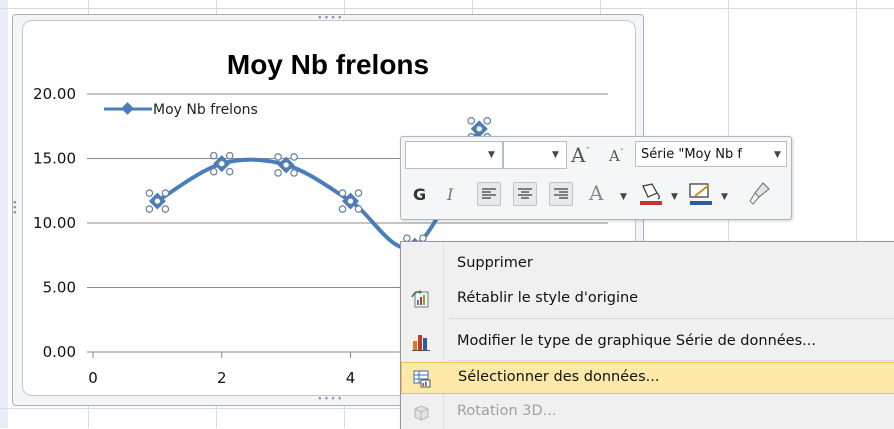 This screenshot has width=894, height=429. I want to click on y-tick-label: 10.00, so click(54, 223).